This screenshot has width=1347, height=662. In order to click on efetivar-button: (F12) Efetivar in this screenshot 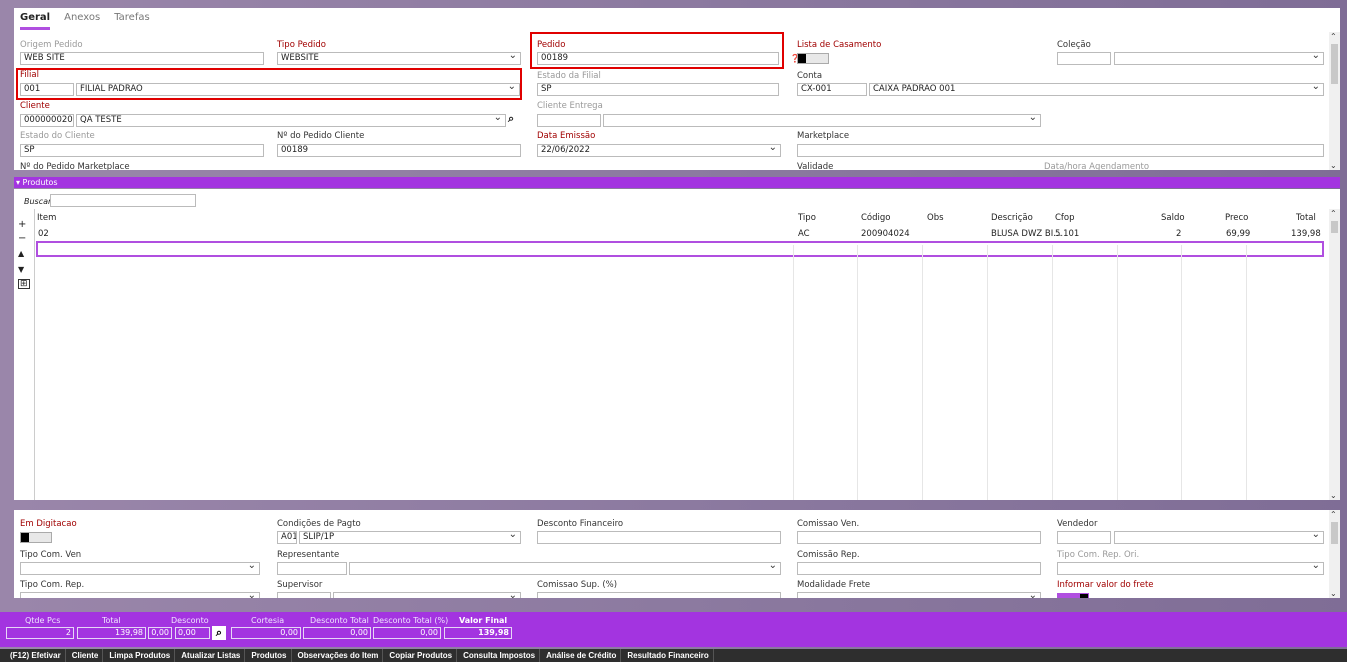, I will do `click(36, 655)`.